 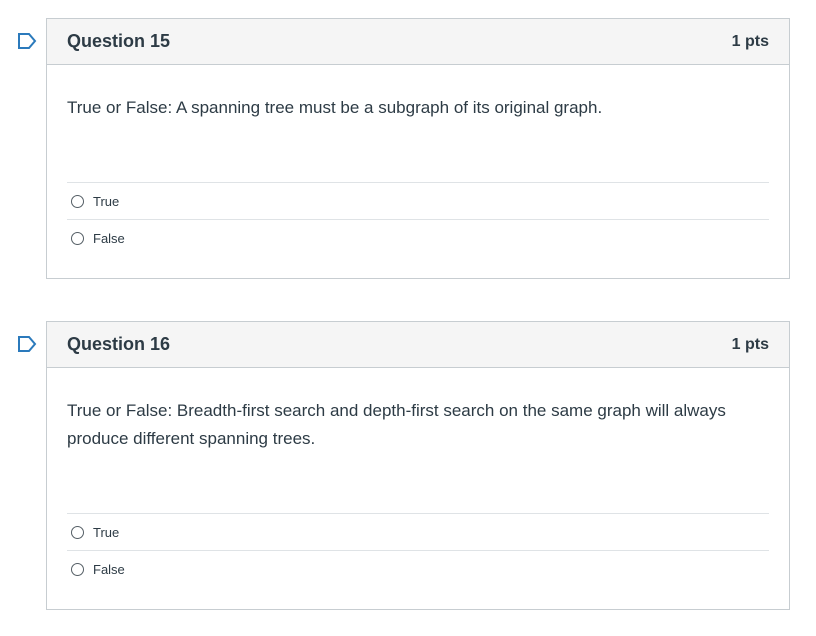 What do you see at coordinates (418, 42) in the screenshot?
I see `question-header: Question 15 1 pts` at bounding box center [418, 42].